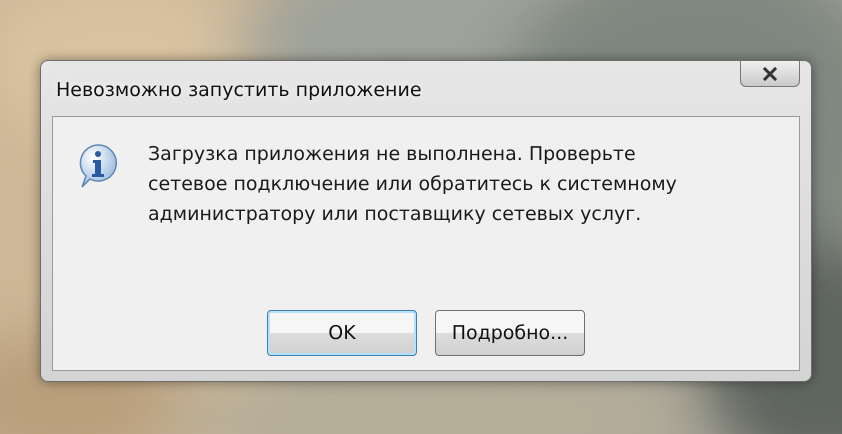 This screenshot has width=842, height=434. Describe the element at coordinates (413, 184) in the screenshot. I see `message-text: Загрузка приложения не выполнена. Проверьте сетевое подключение или обратитесь к системному администратору или поставщику сетевых услуг.` at that location.